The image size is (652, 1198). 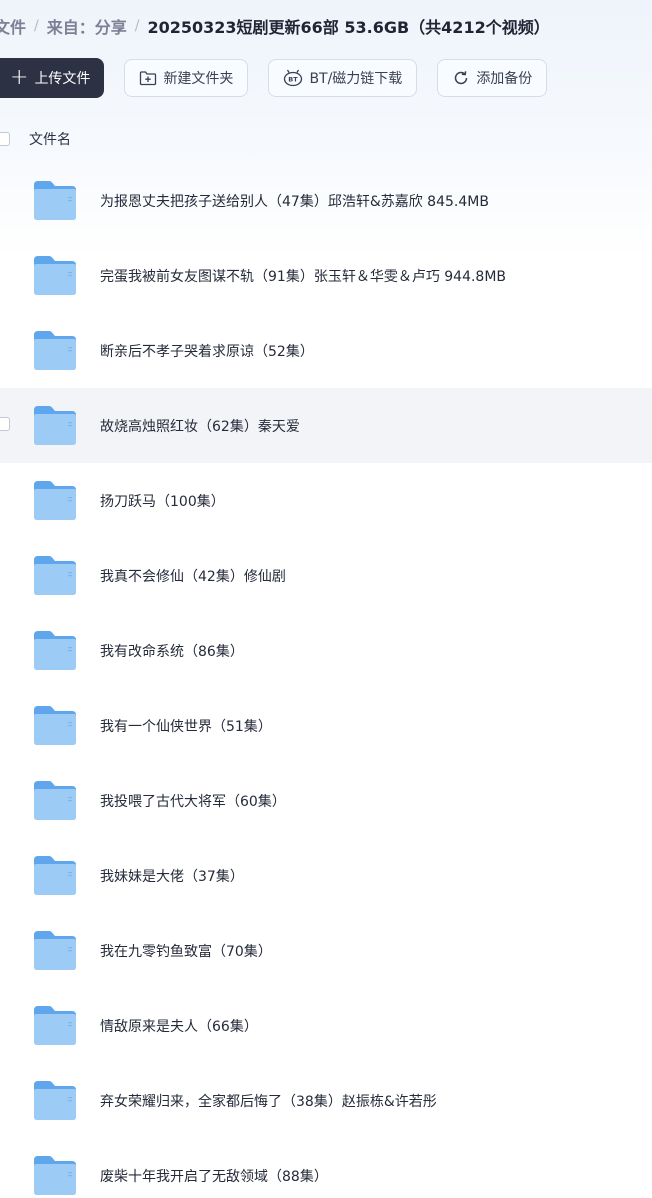 I want to click on select-all-checkbox, so click(x=5, y=139).